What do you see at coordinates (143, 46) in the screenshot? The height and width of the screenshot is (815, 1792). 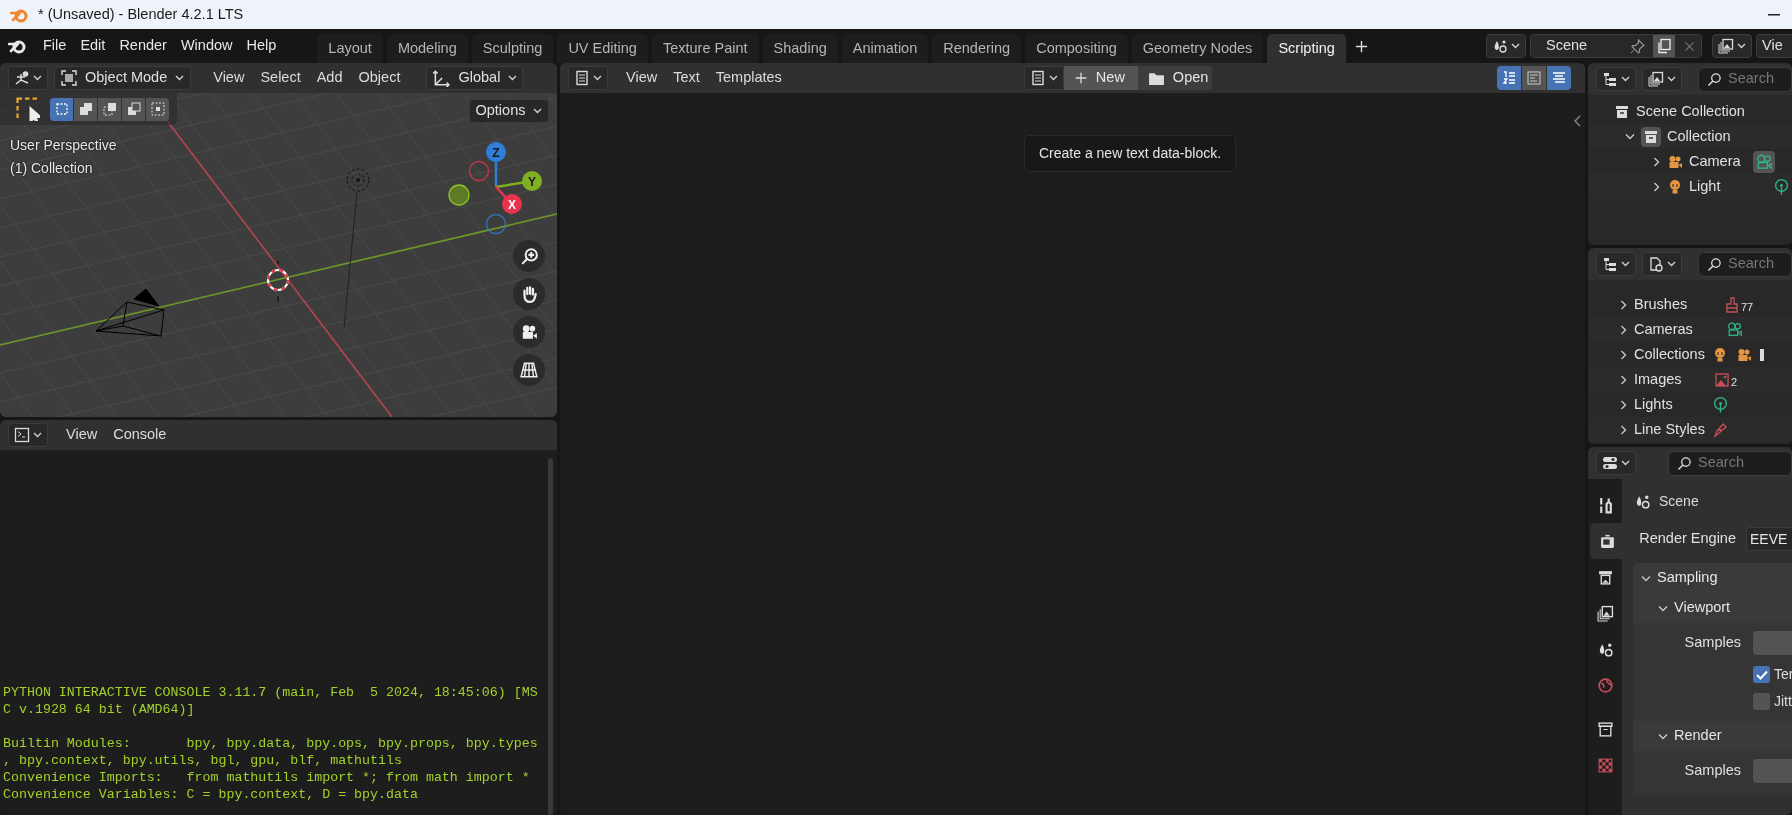 I see `menu-item: Render` at bounding box center [143, 46].